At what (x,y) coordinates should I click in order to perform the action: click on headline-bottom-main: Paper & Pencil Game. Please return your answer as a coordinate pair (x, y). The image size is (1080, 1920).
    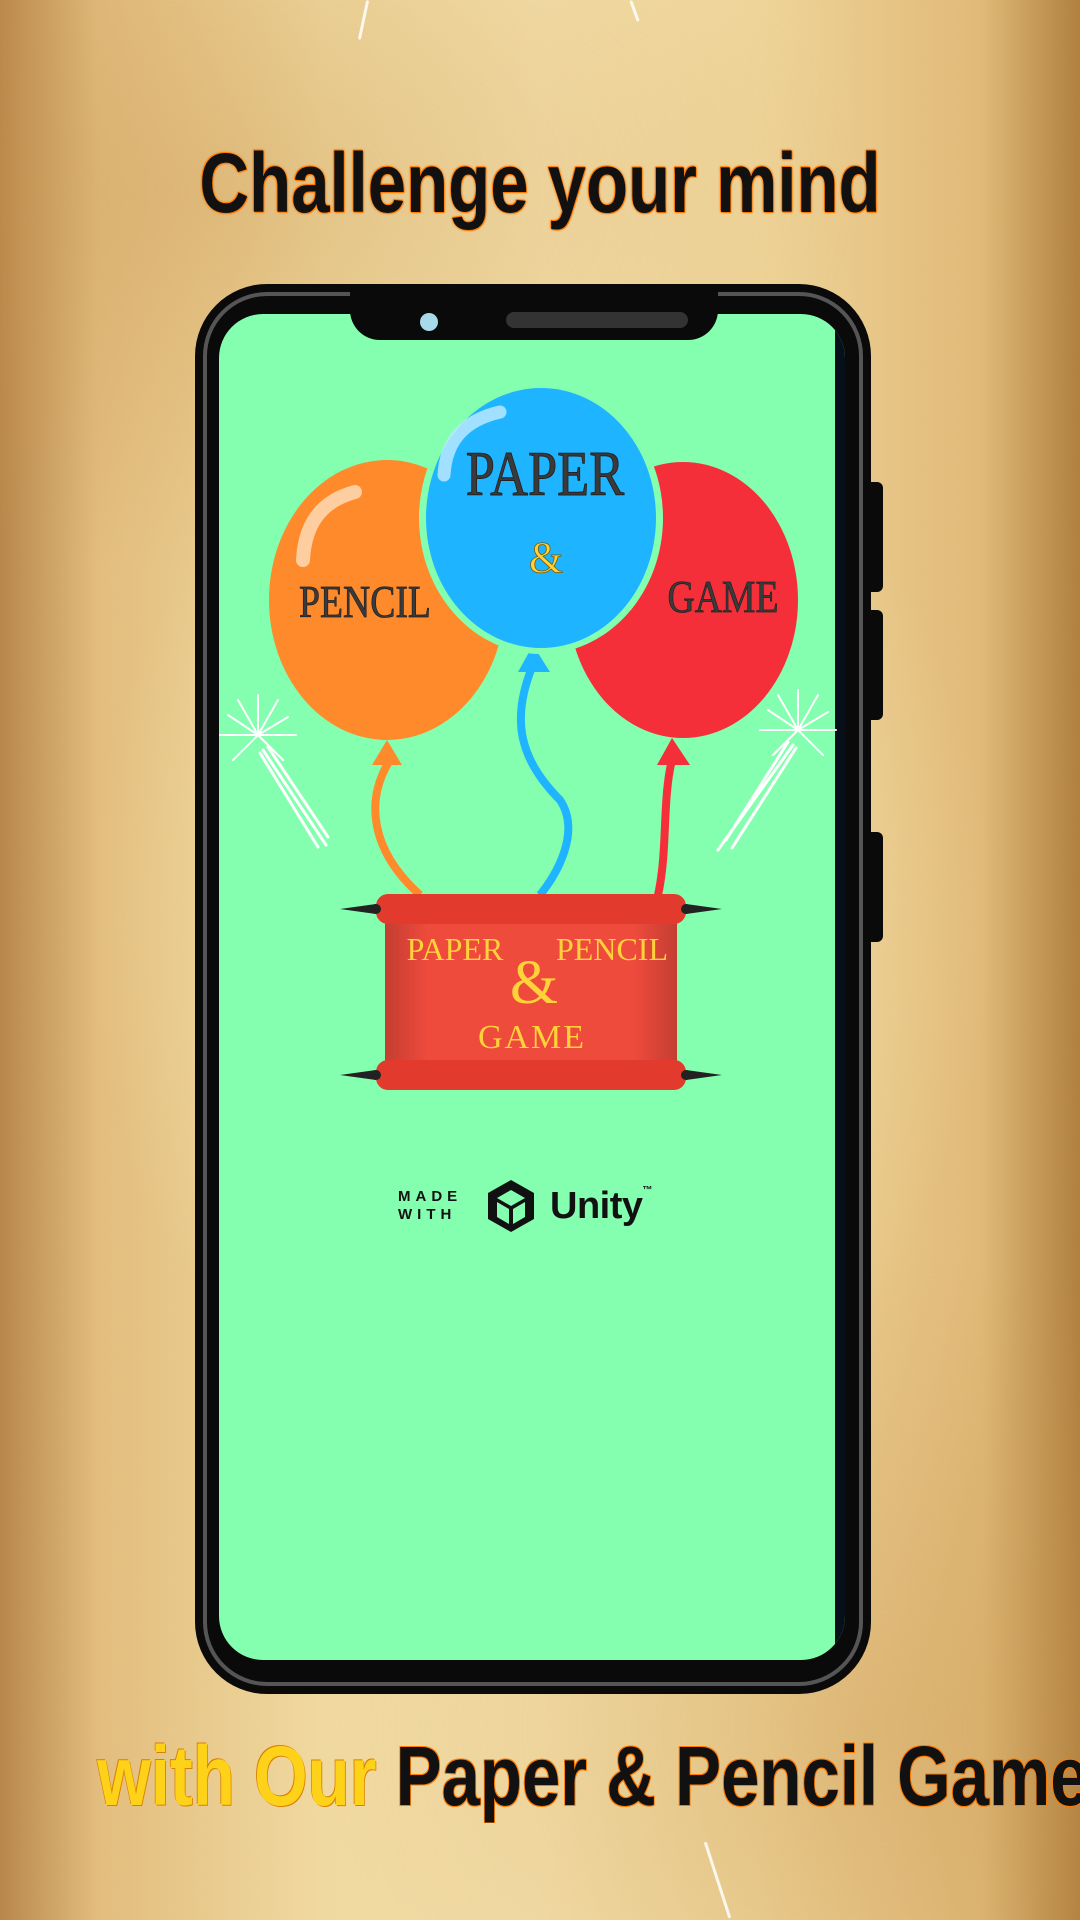
    Looking at the image, I should click on (737, 1776).